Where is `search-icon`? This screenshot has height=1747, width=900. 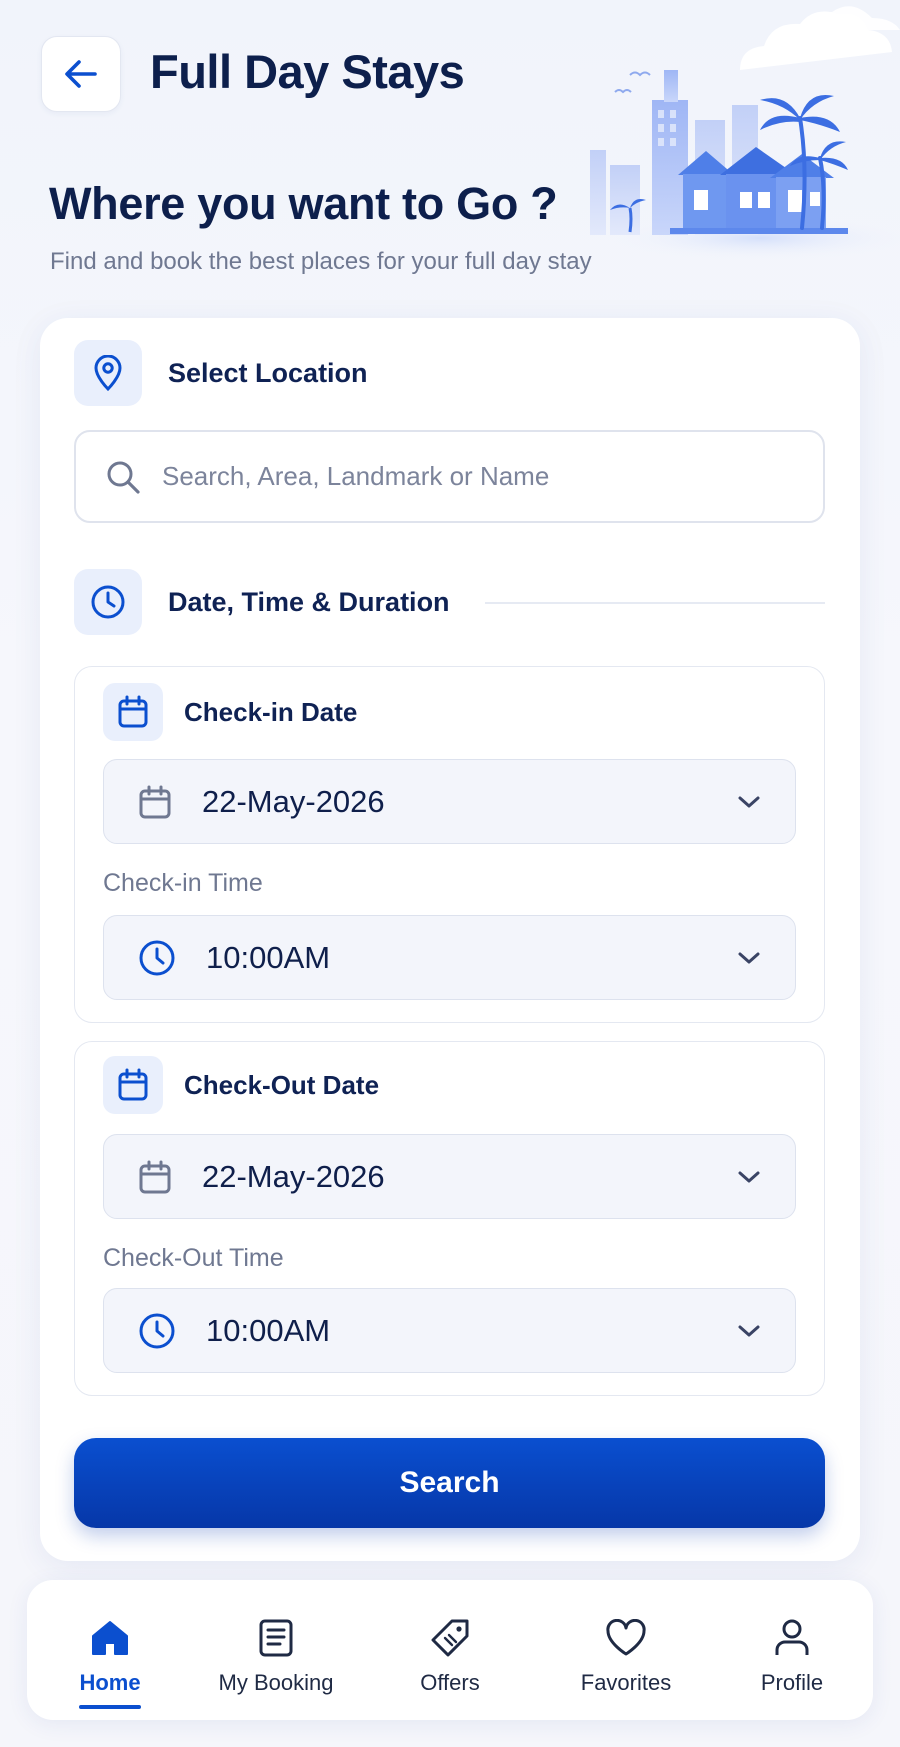 search-icon is located at coordinates (123, 477).